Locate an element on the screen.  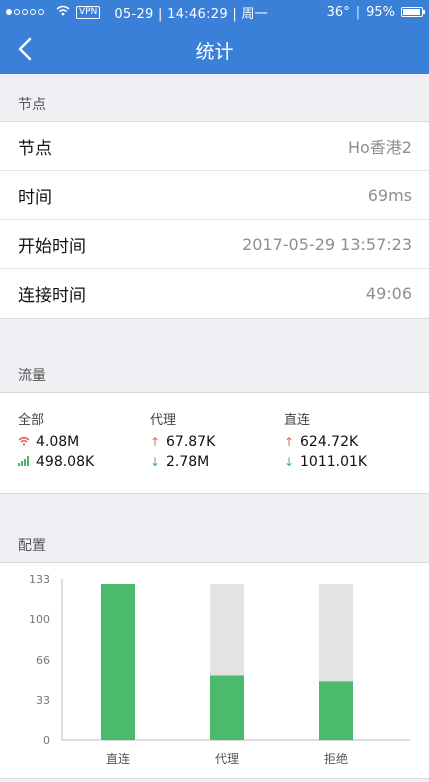
wifi-icon is located at coordinates (24, 442).